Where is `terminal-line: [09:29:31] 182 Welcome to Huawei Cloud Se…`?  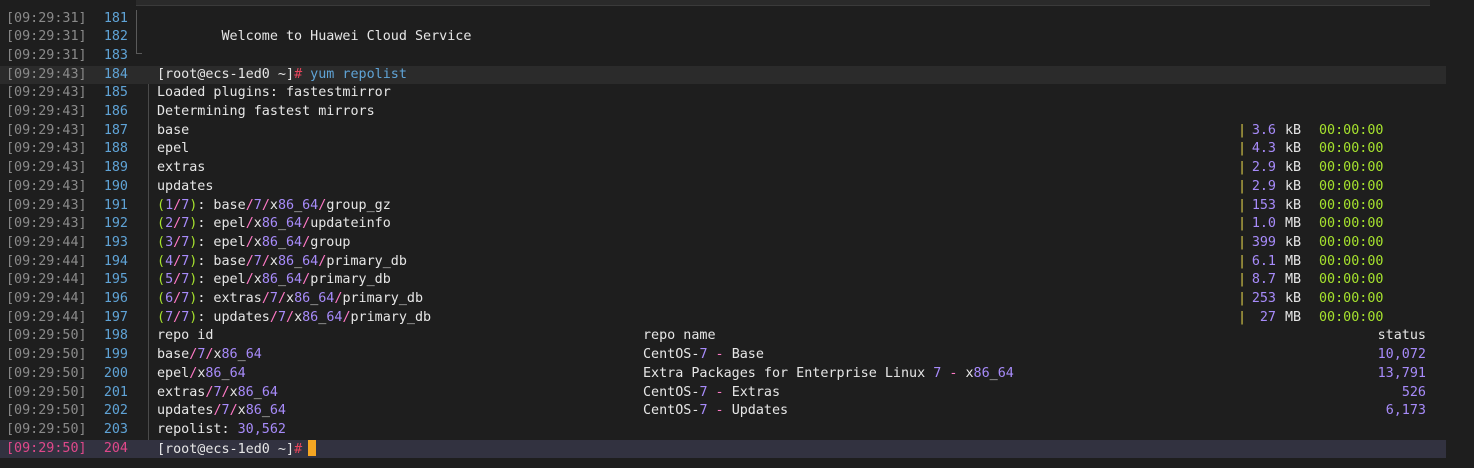 terminal-line: [09:29:31] 182 Welcome to Huawei Cloud Se… is located at coordinates (723, 37).